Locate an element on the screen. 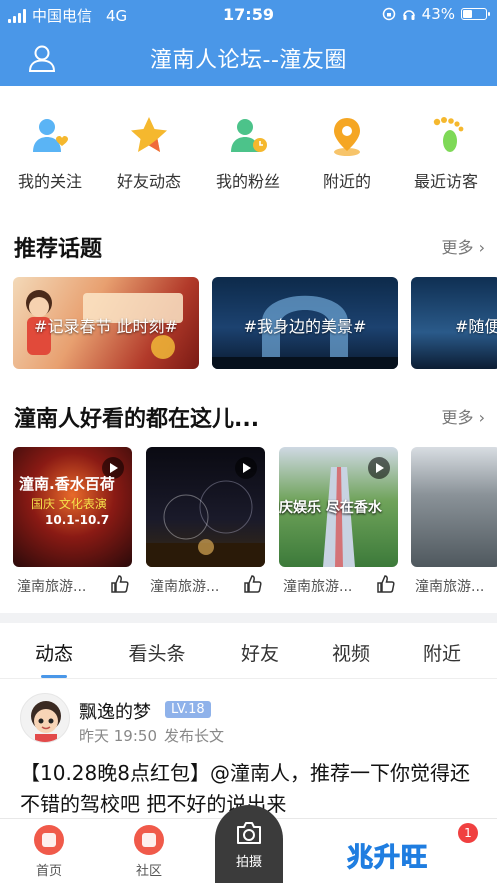 Image resolution: width=497 pixels, height=883 pixels. video-thumbnail: 庆娱乐 尽在香水 is located at coordinates (338, 507).